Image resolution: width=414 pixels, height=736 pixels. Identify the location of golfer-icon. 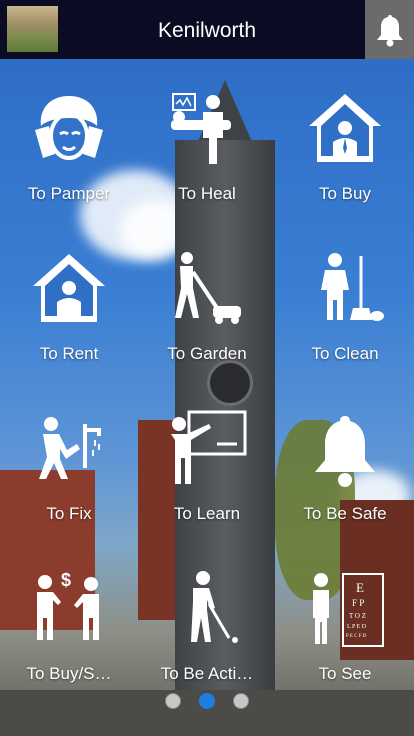
(214, 607).